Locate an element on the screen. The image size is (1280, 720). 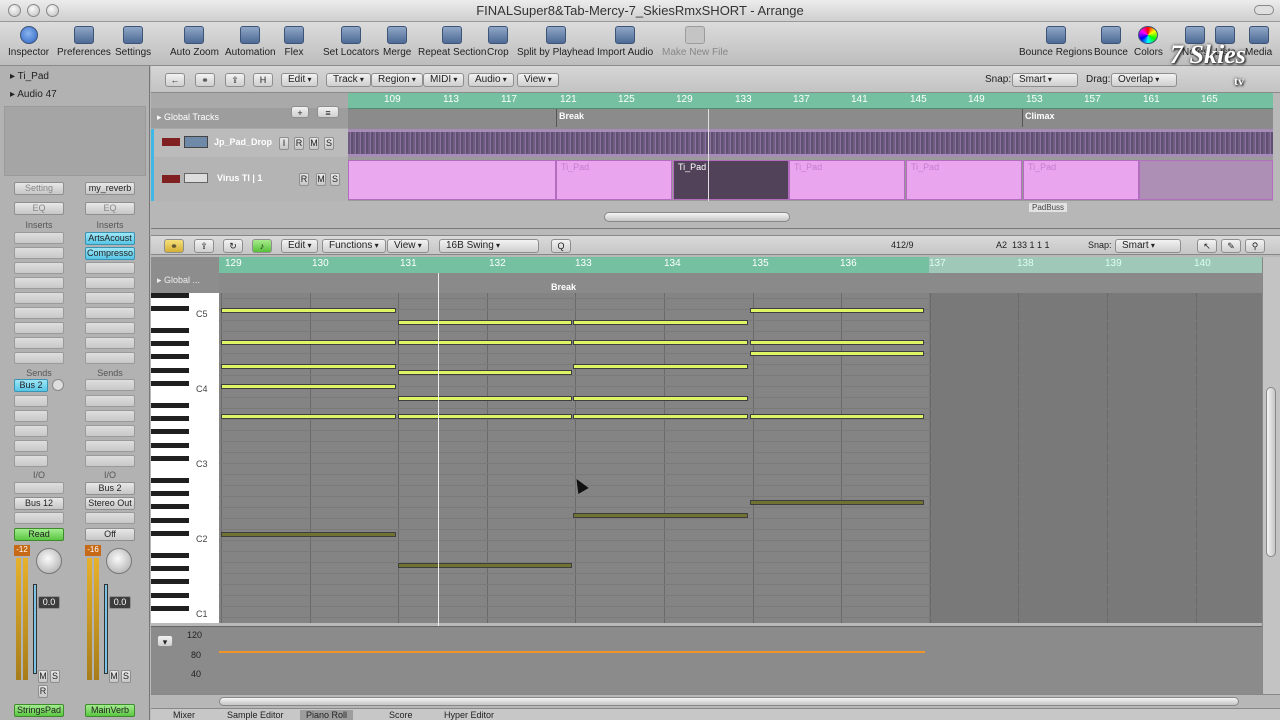
strip2-mute-button: M is located at coordinates (114, 676).